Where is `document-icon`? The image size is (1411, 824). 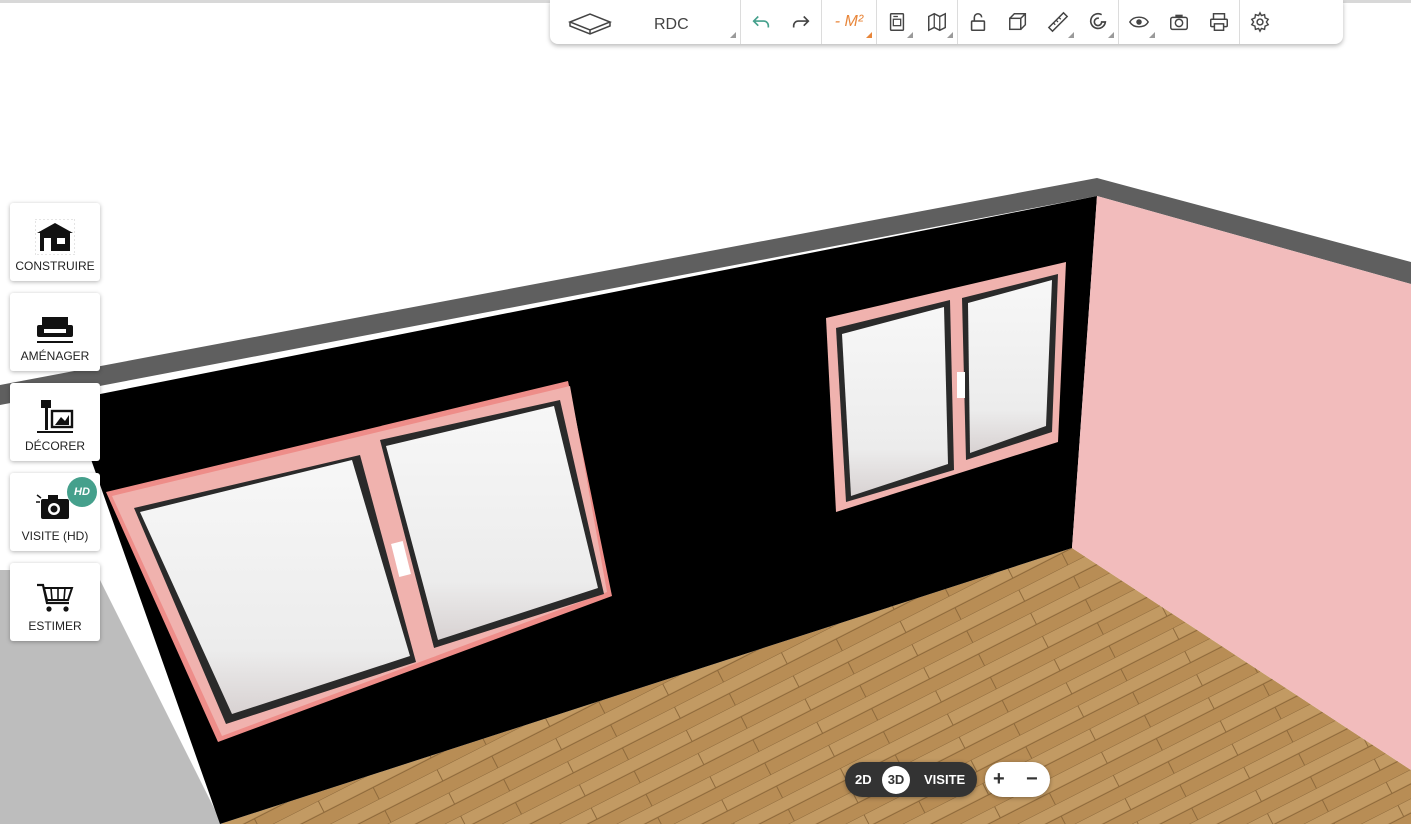
document-icon is located at coordinates (897, 22).